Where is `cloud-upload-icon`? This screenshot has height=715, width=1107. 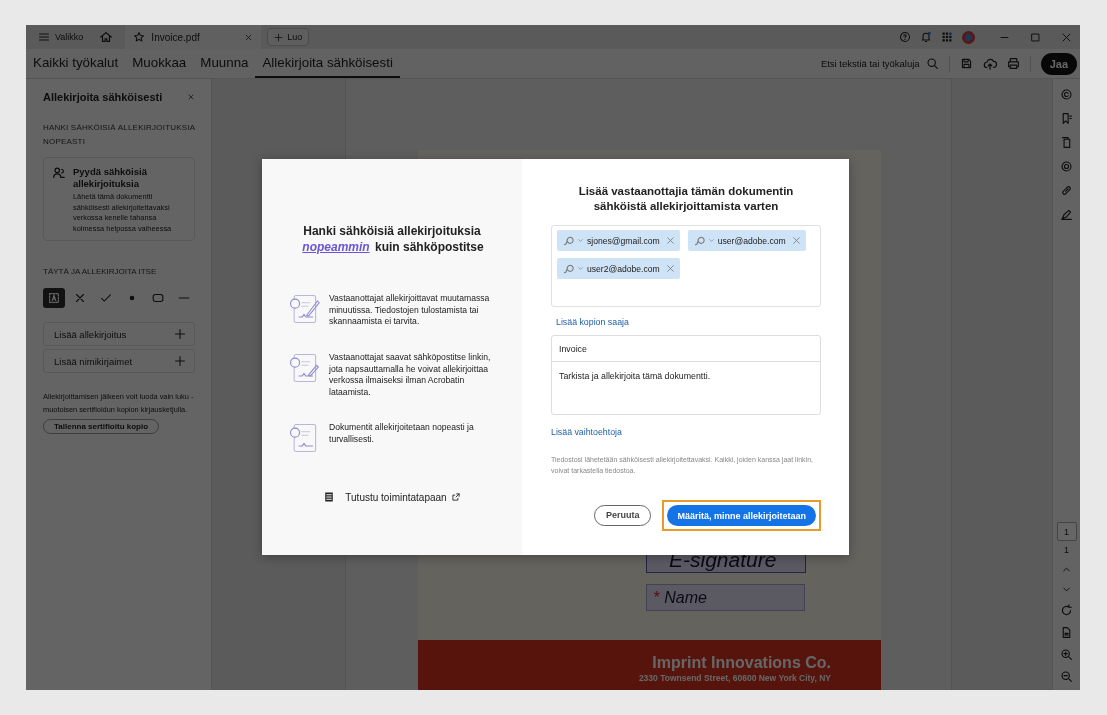
cloud-upload-icon is located at coordinates (989, 63).